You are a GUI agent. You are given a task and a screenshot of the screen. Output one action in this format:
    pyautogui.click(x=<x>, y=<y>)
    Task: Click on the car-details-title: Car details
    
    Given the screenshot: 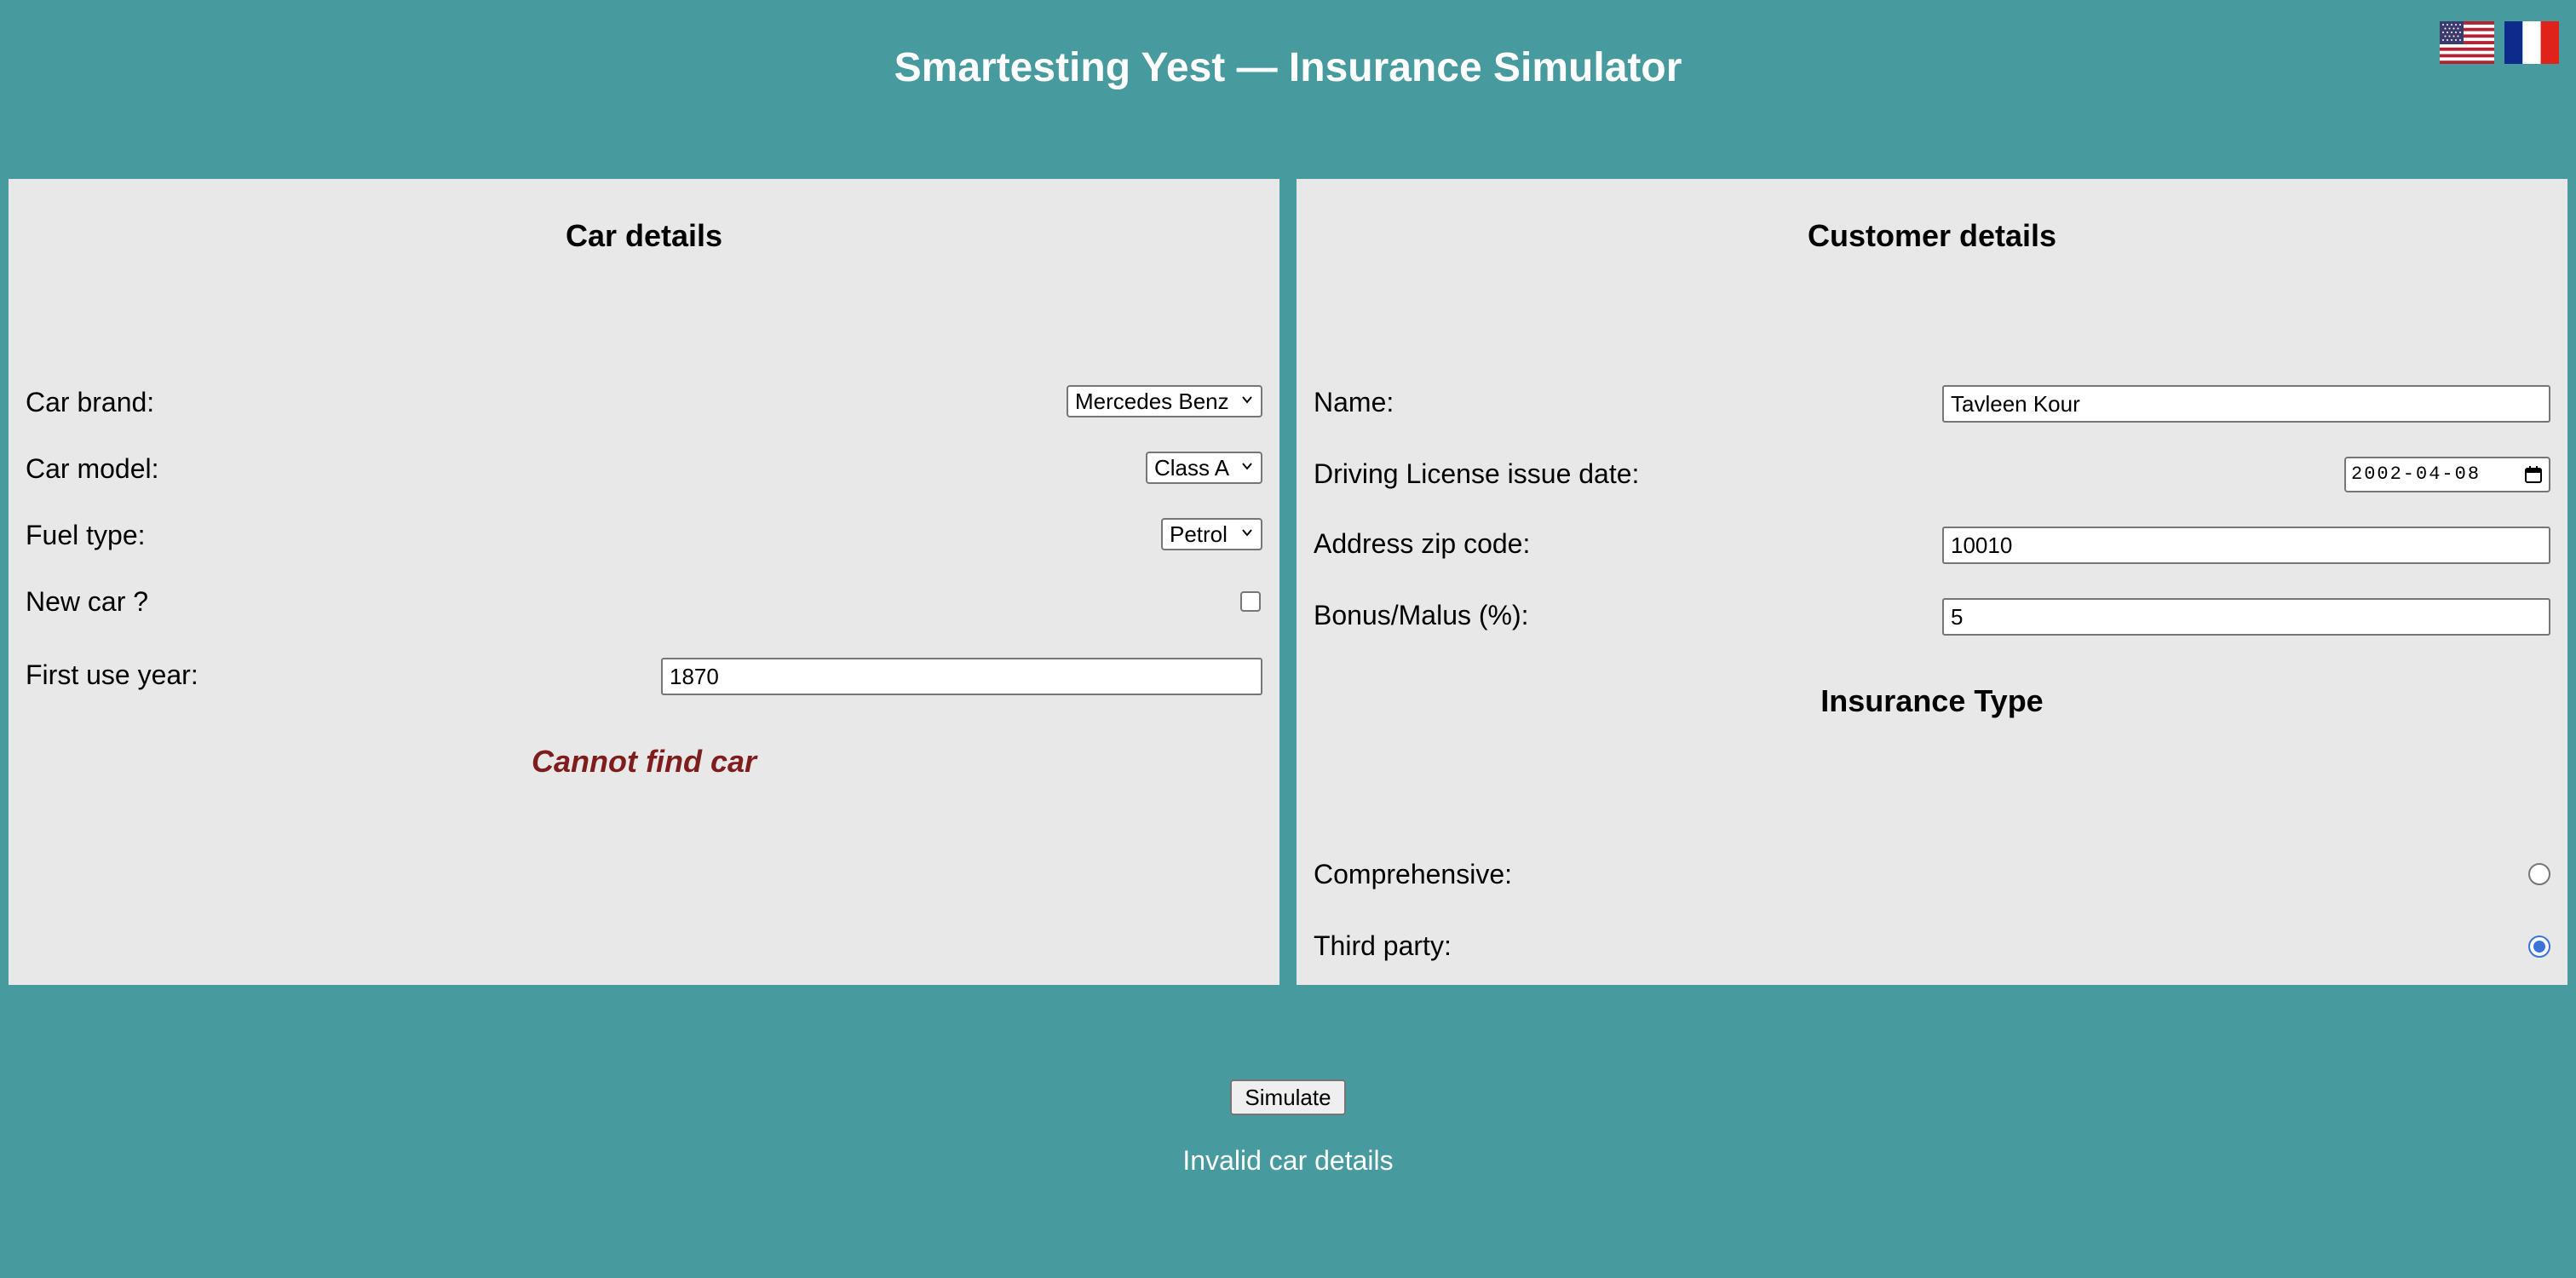 What is the action you would take?
    pyautogui.click(x=644, y=235)
    